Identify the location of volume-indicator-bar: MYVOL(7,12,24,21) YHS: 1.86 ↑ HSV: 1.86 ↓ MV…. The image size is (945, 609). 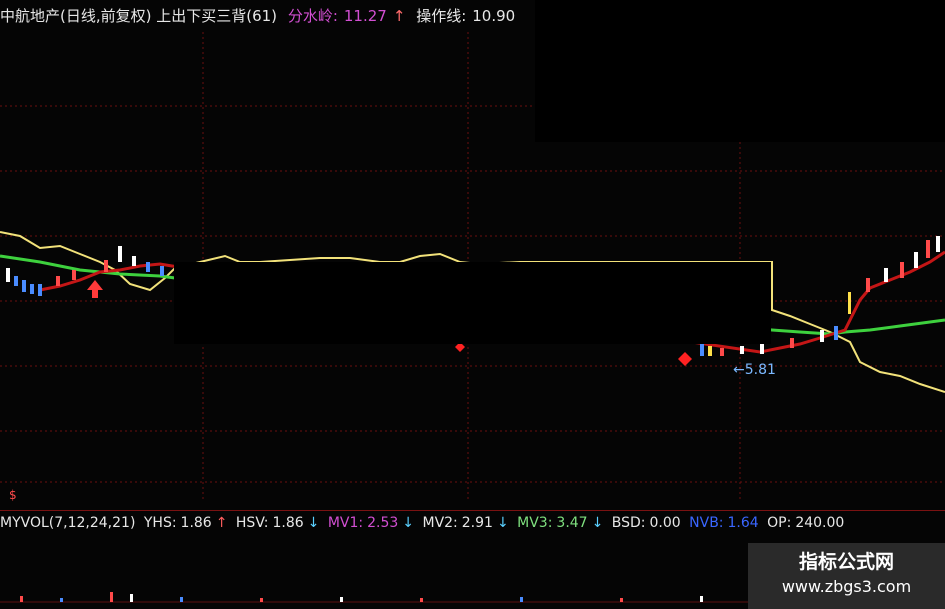
(472, 523).